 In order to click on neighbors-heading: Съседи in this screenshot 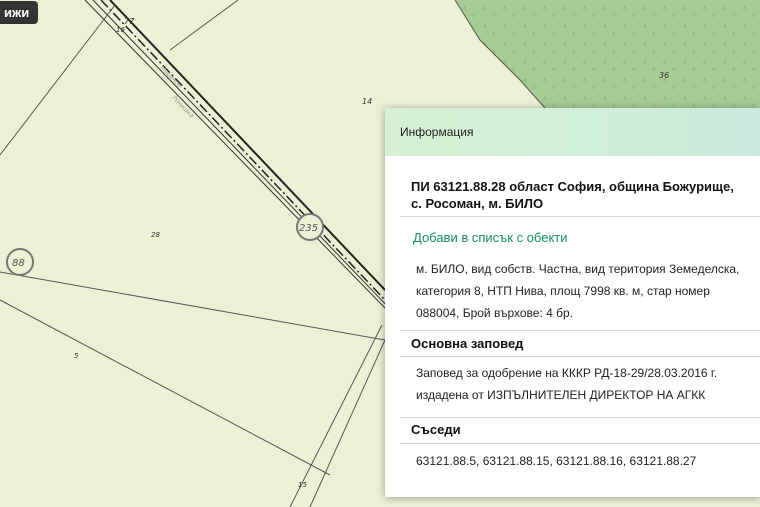, I will do `click(436, 429)`.